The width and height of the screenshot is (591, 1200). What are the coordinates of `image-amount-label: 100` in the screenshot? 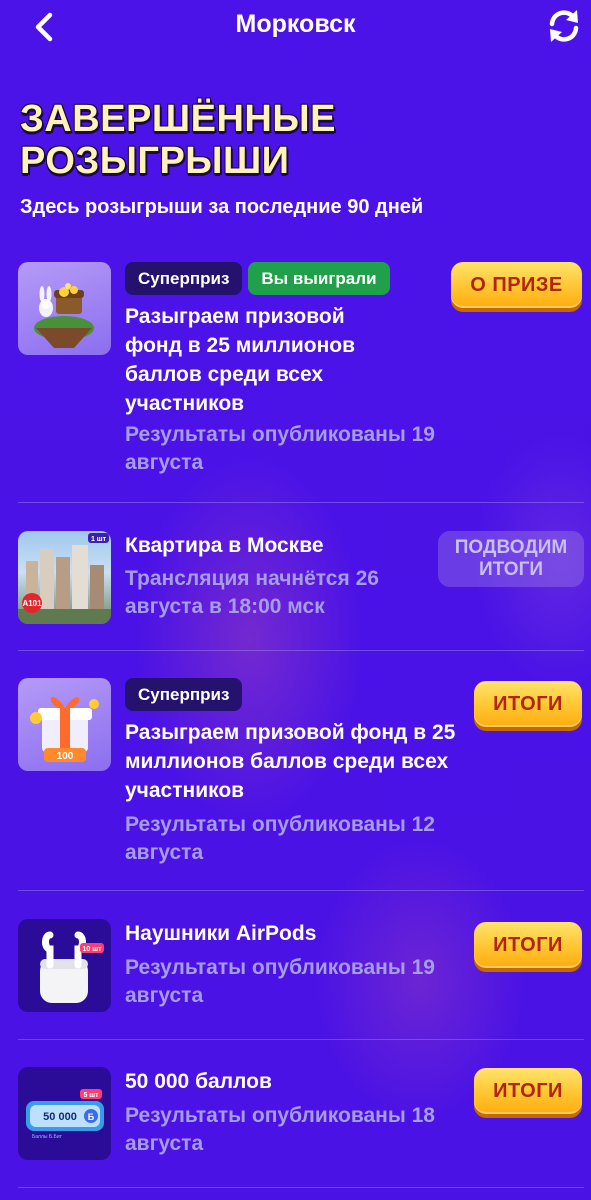 It's located at (65, 756).